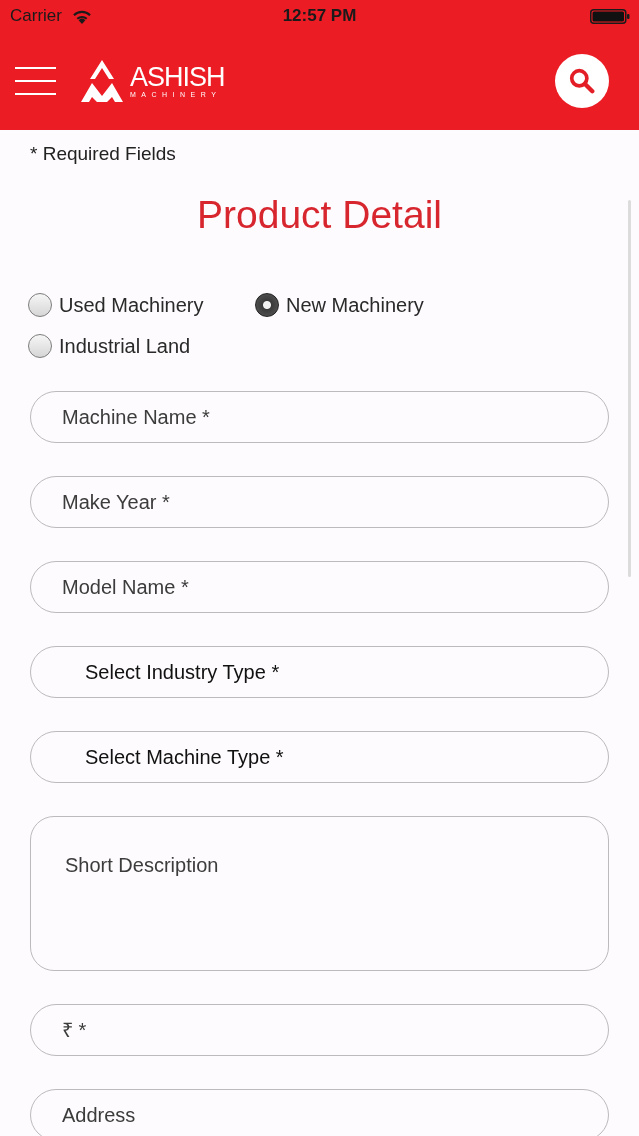 This screenshot has height=1136, width=639. Describe the element at coordinates (319, 587) in the screenshot. I see `input-field: Model Name *` at that location.